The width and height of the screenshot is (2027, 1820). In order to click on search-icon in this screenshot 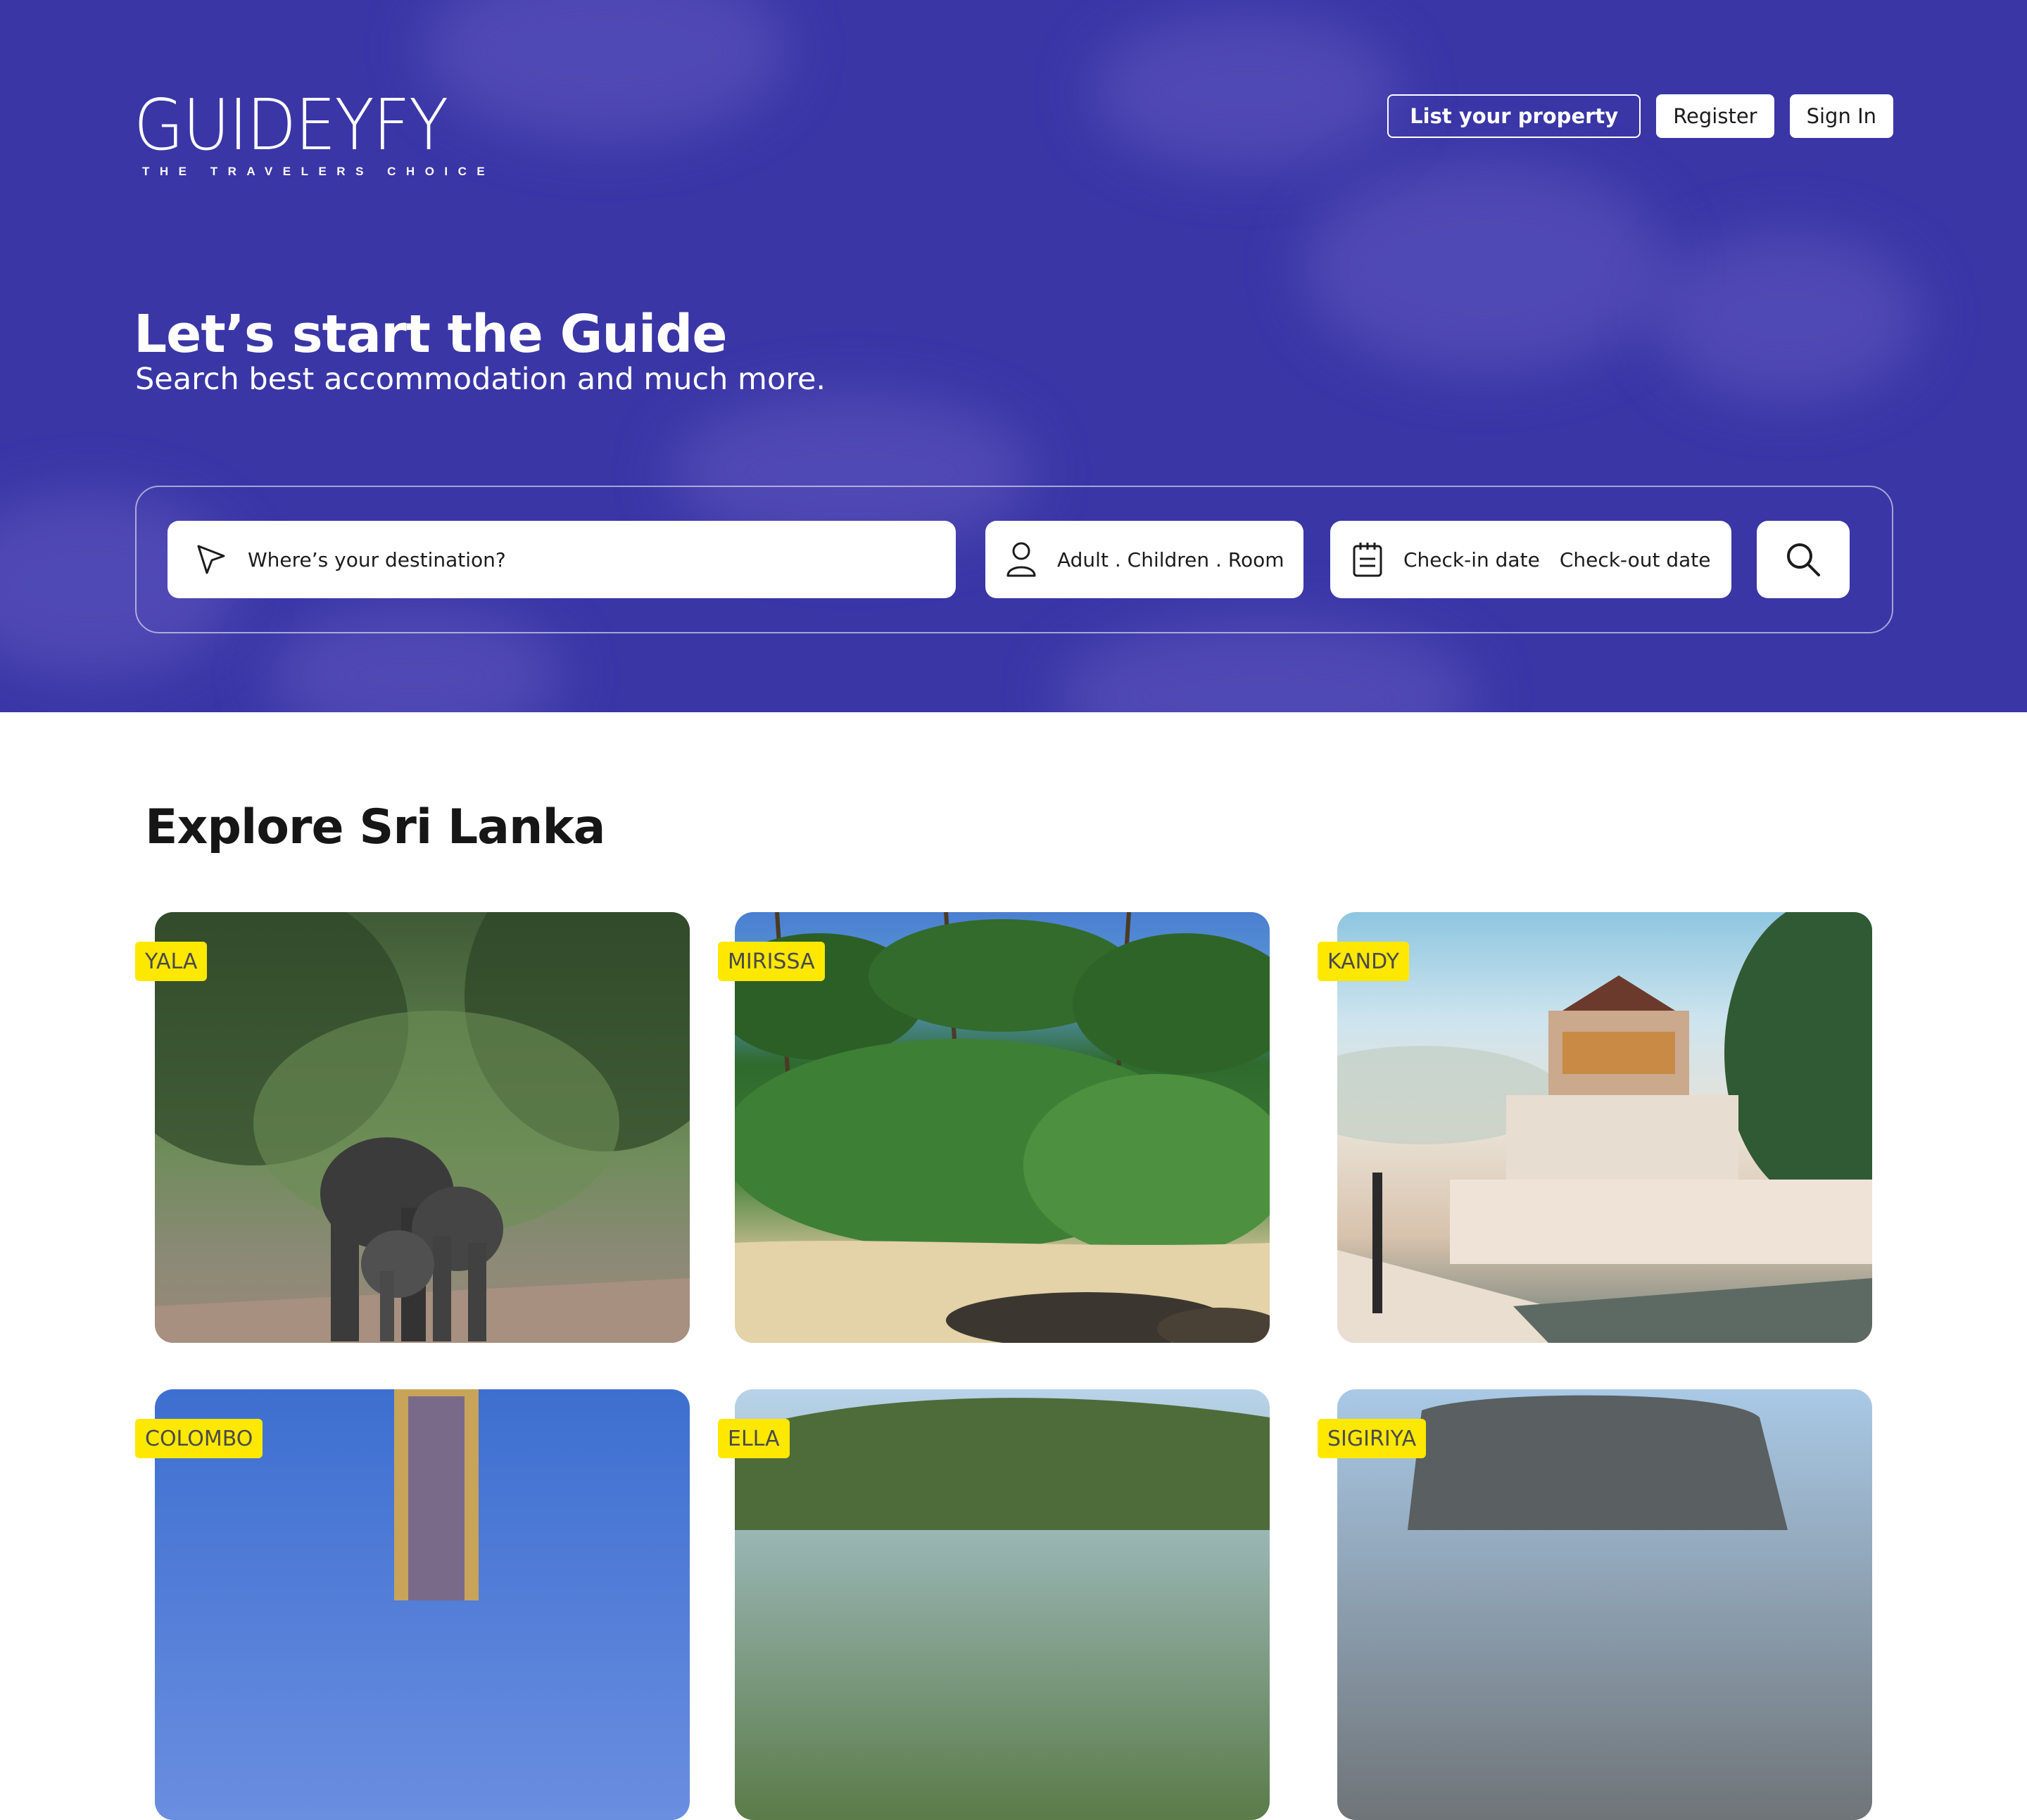, I will do `click(1803, 559)`.